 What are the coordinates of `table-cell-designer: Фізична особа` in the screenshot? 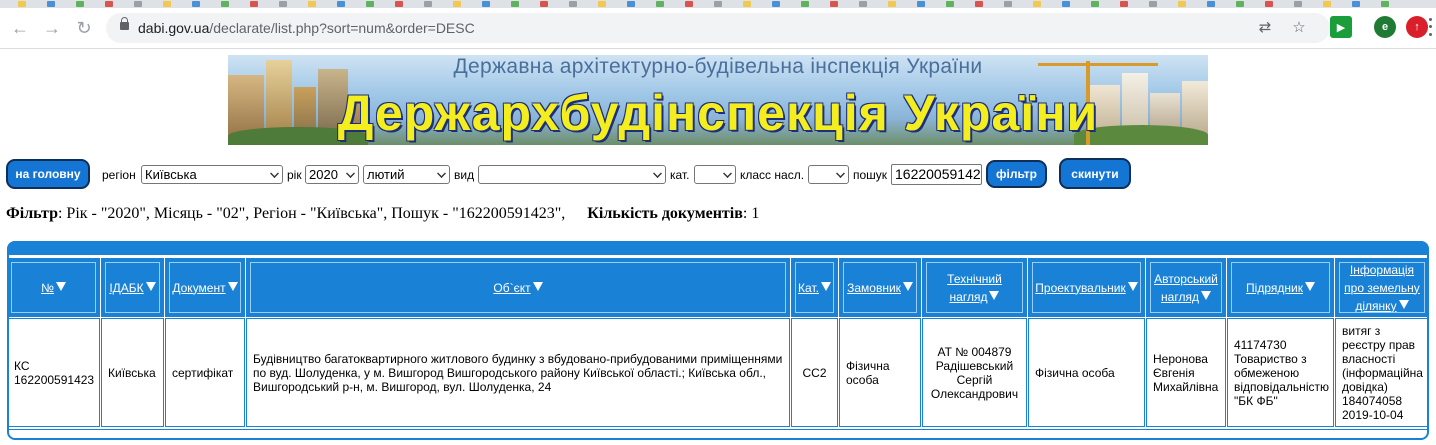 It's located at (1086, 372).